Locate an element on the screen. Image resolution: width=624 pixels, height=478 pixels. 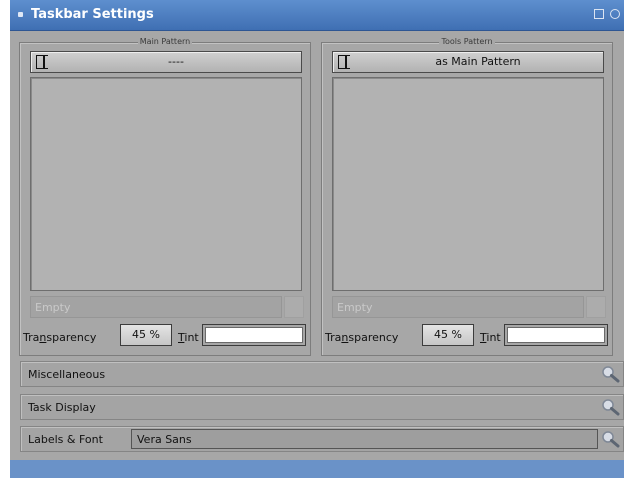
font-value: Vera Sans is located at coordinates (164, 439).